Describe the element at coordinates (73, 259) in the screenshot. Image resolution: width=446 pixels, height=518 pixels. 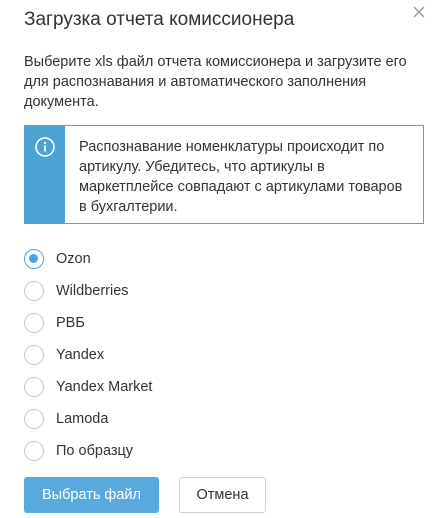
I see `radio-option-label: Ozon` at that location.